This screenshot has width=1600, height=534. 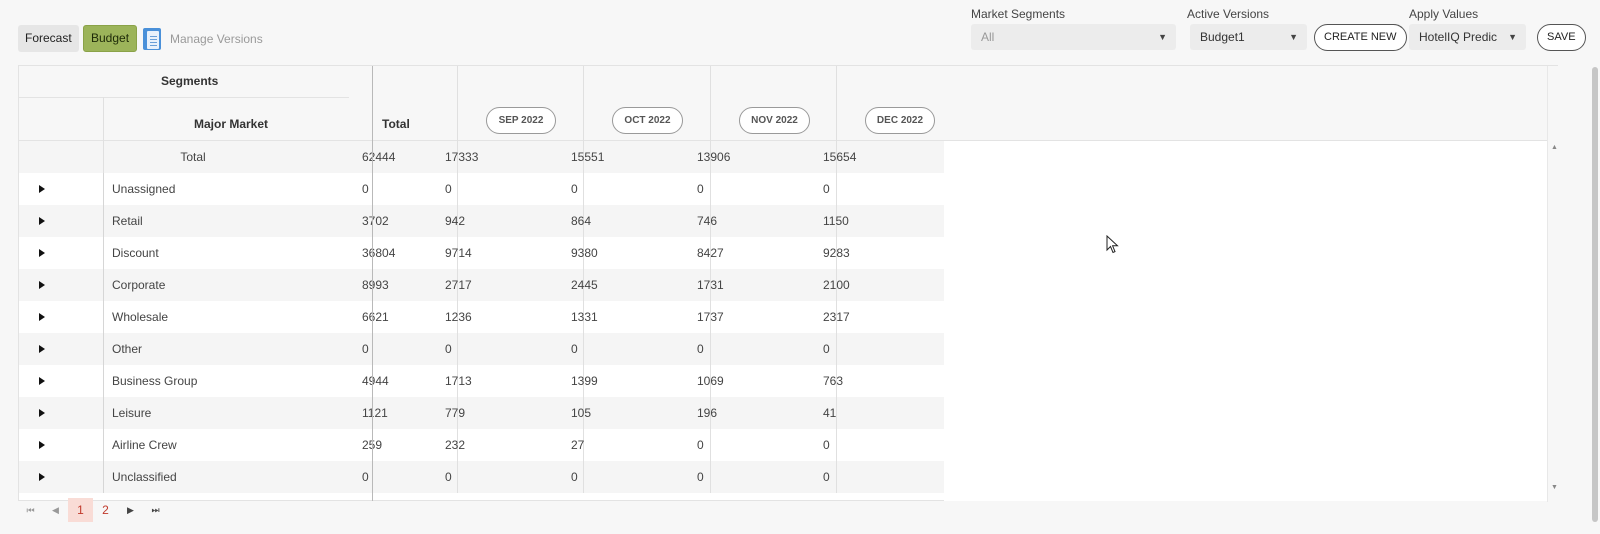 I want to click on month-value-cell: 17333, so click(x=461, y=157).